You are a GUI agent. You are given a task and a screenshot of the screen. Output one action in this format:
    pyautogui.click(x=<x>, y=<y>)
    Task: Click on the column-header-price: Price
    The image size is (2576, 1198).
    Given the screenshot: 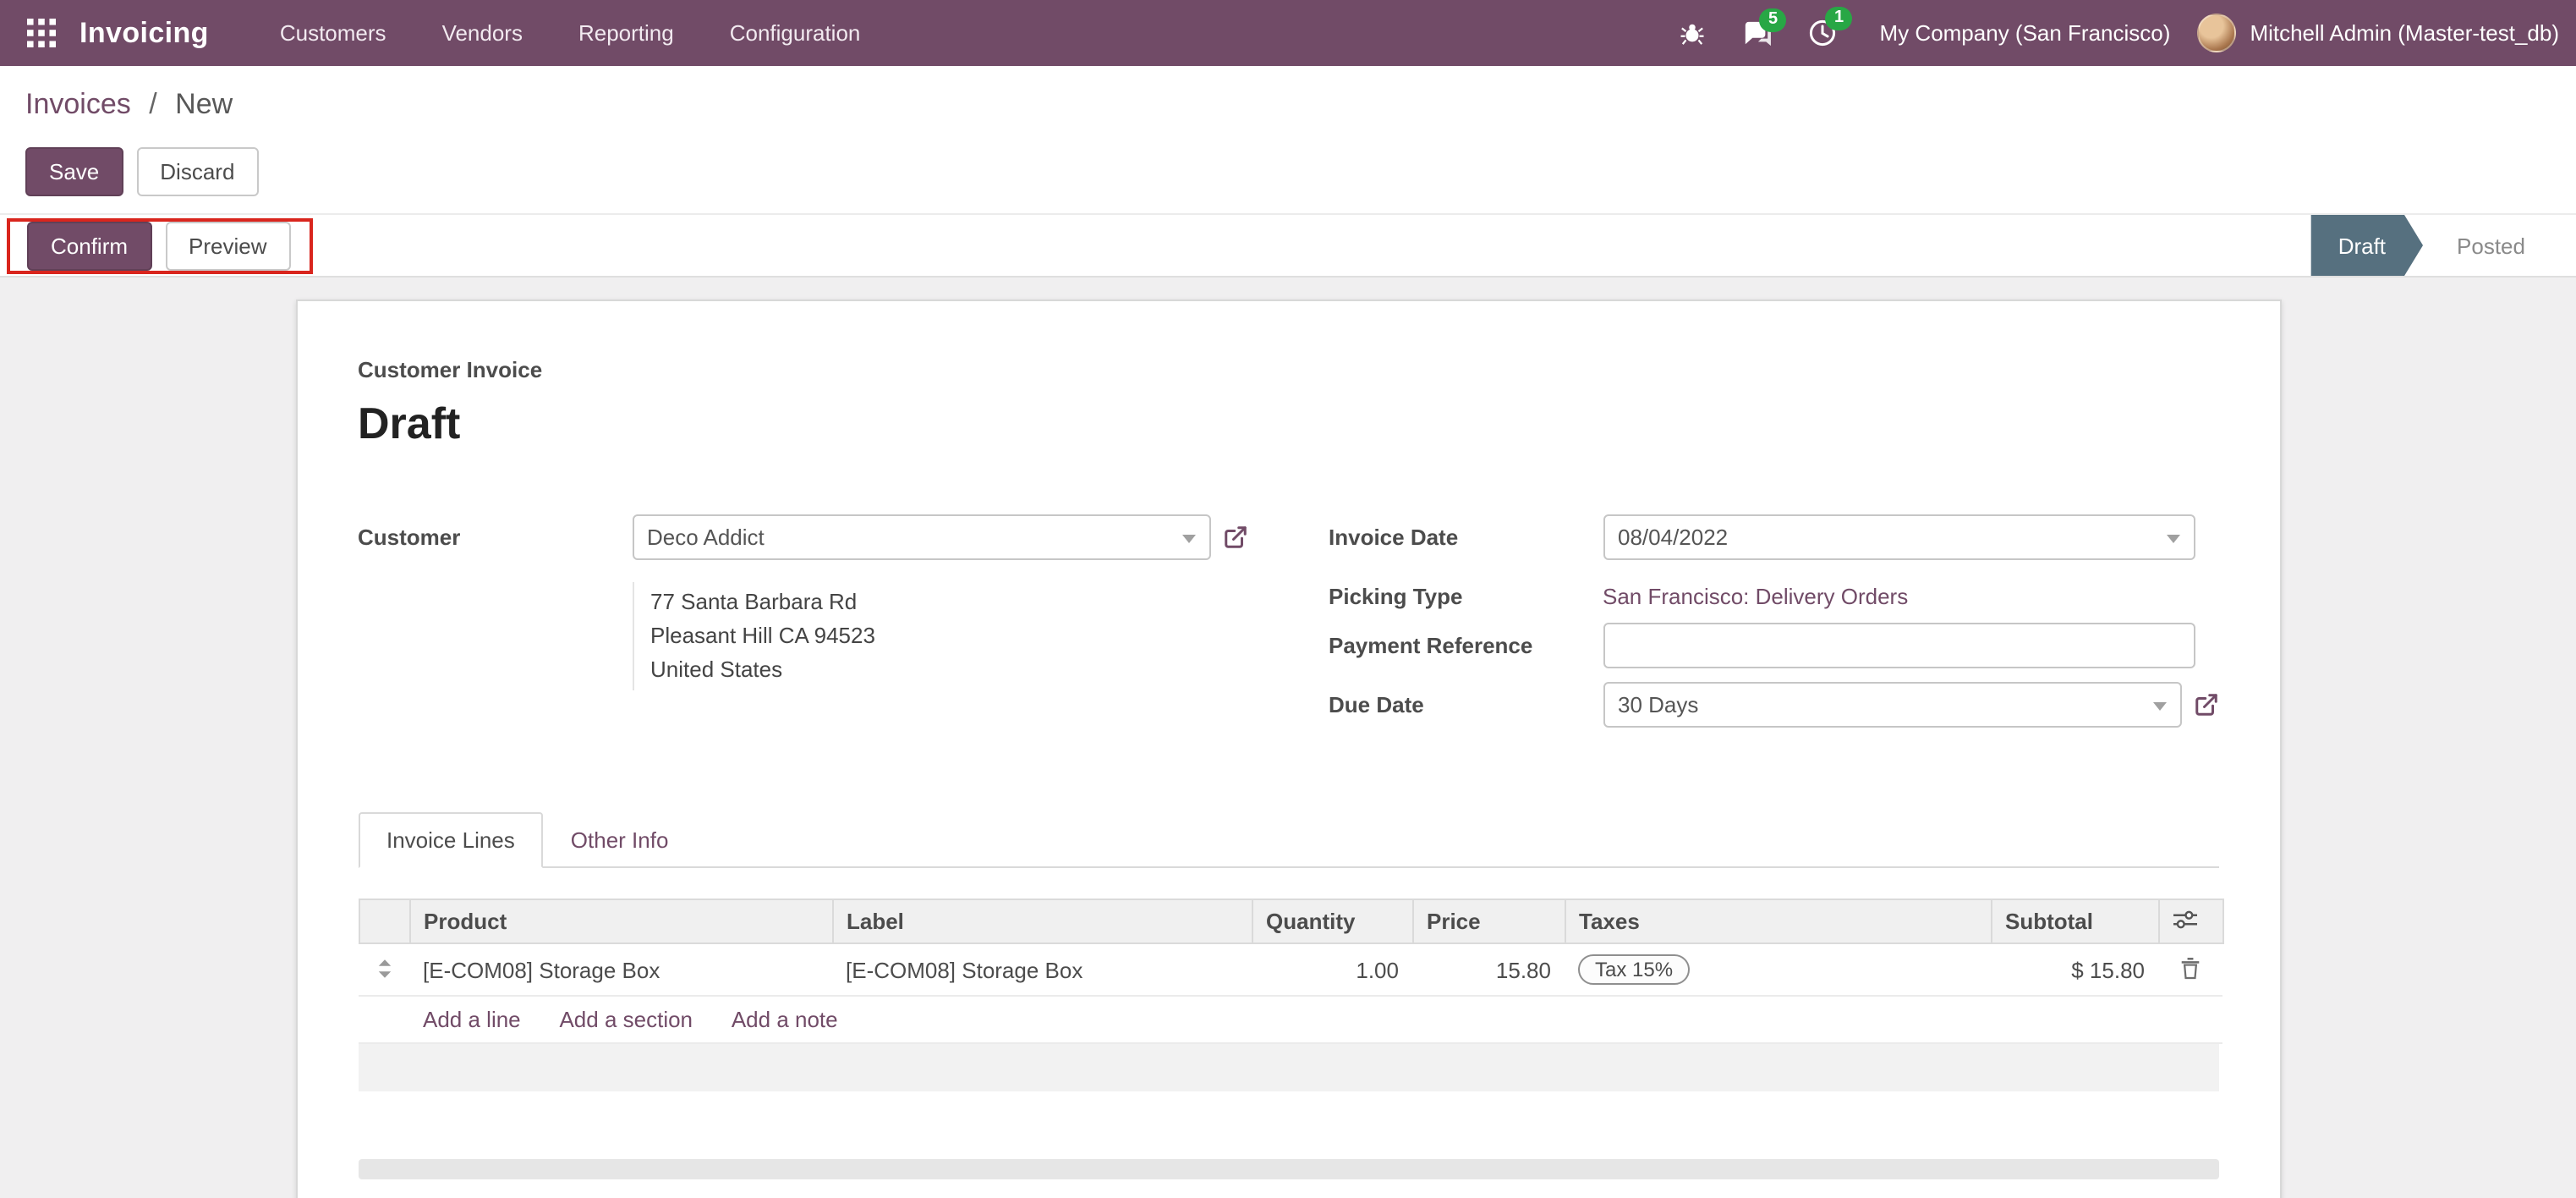 What is the action you would take?
    pyautogui.click(x=1488, y=921)
    